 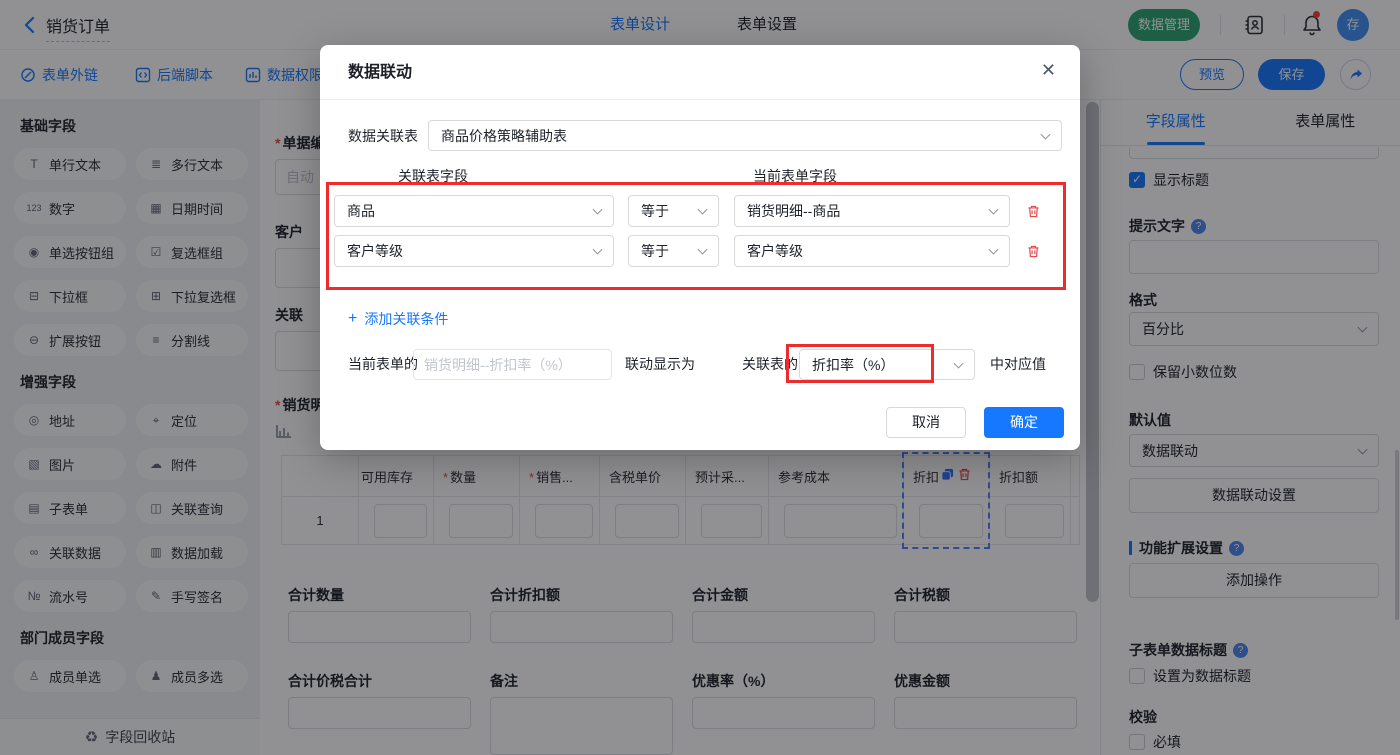 I want to click on modal-header: 数据联动, so click(x=700, y=72).